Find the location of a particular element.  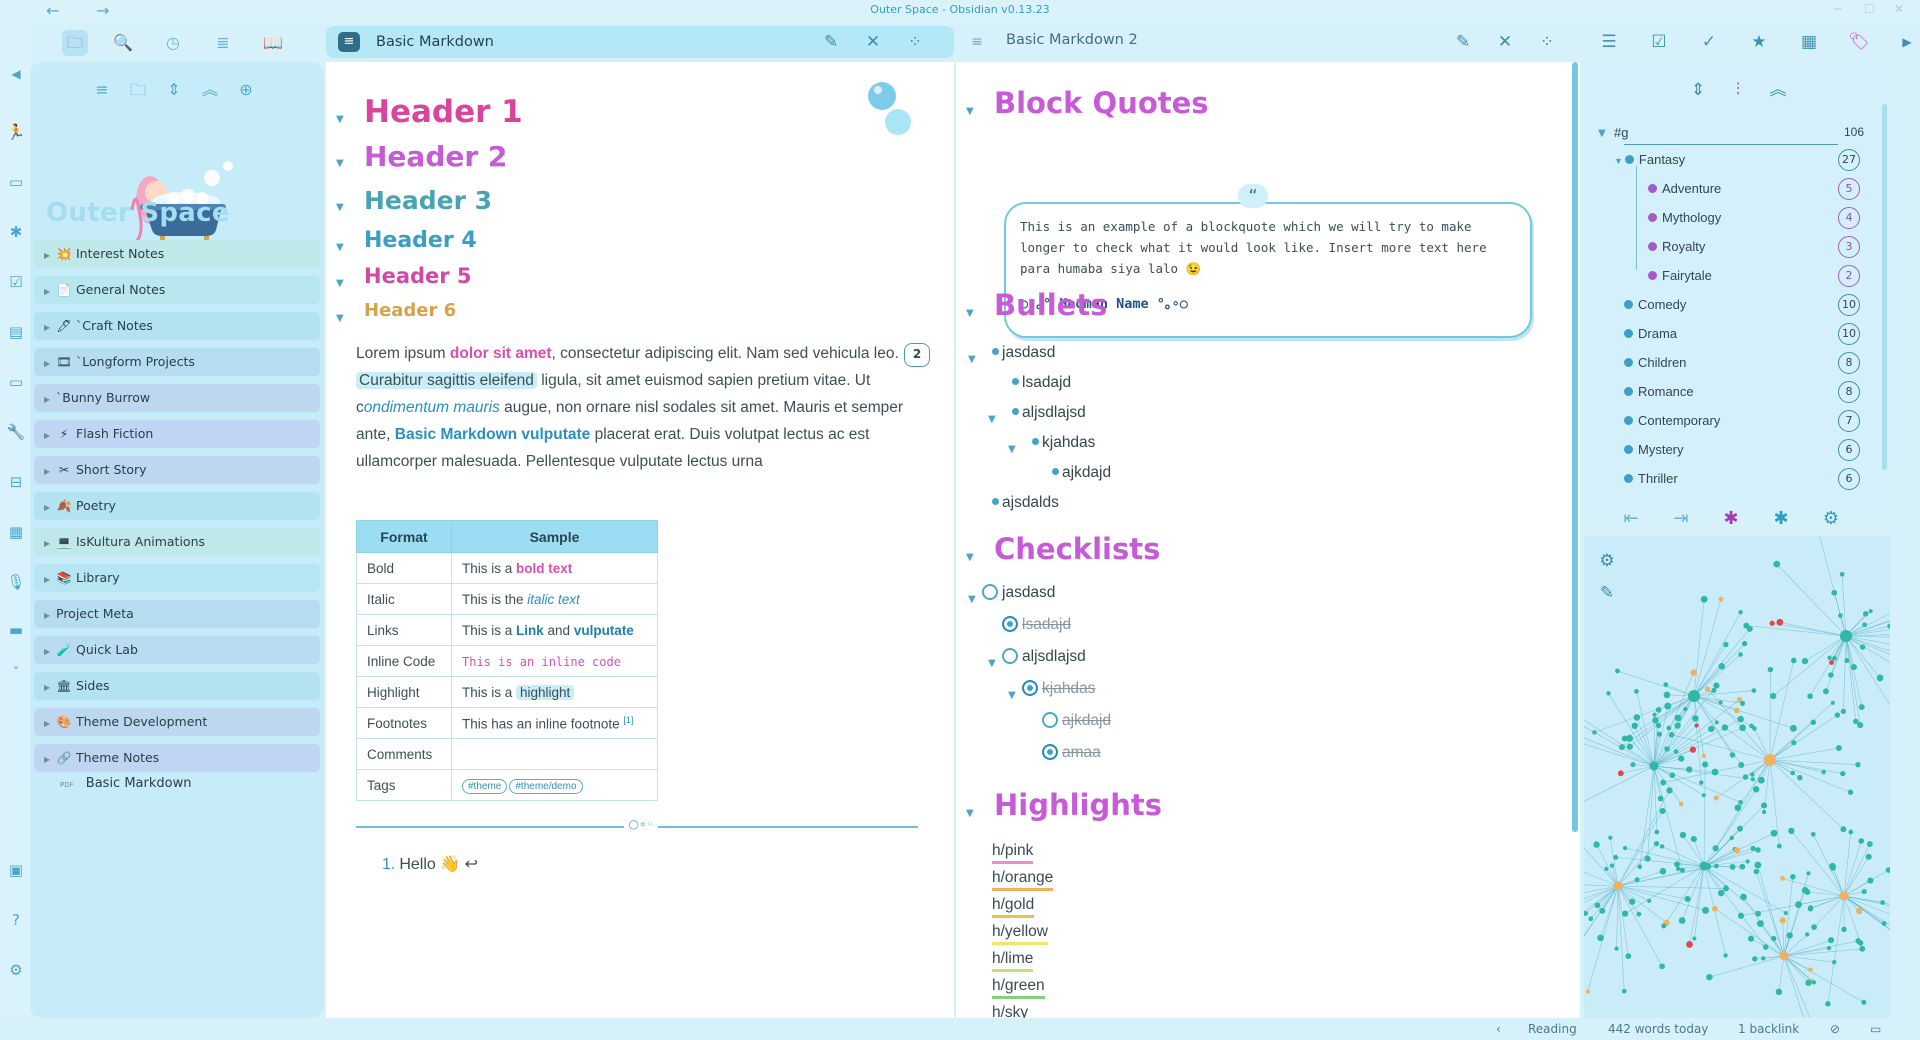

new-folder-icon: 🗀 is located at coordinates (138, 90).